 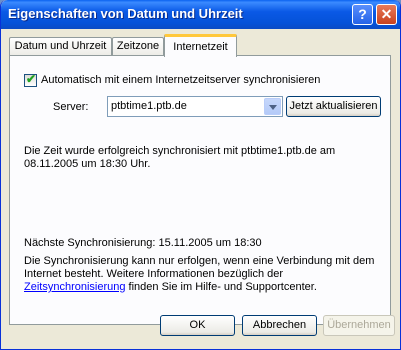 What do you see at coordinates (197, 325) in the screenshot?
I see `ok-button: OK` at bounding box center [197, 325].